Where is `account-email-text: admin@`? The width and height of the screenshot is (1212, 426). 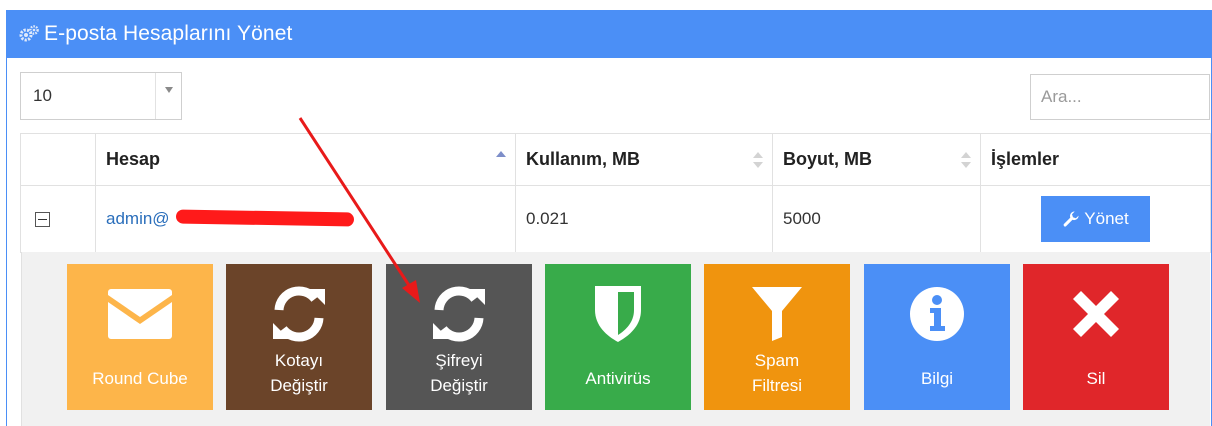 account-email-text: admin@ is located at coordinates (138, 218).